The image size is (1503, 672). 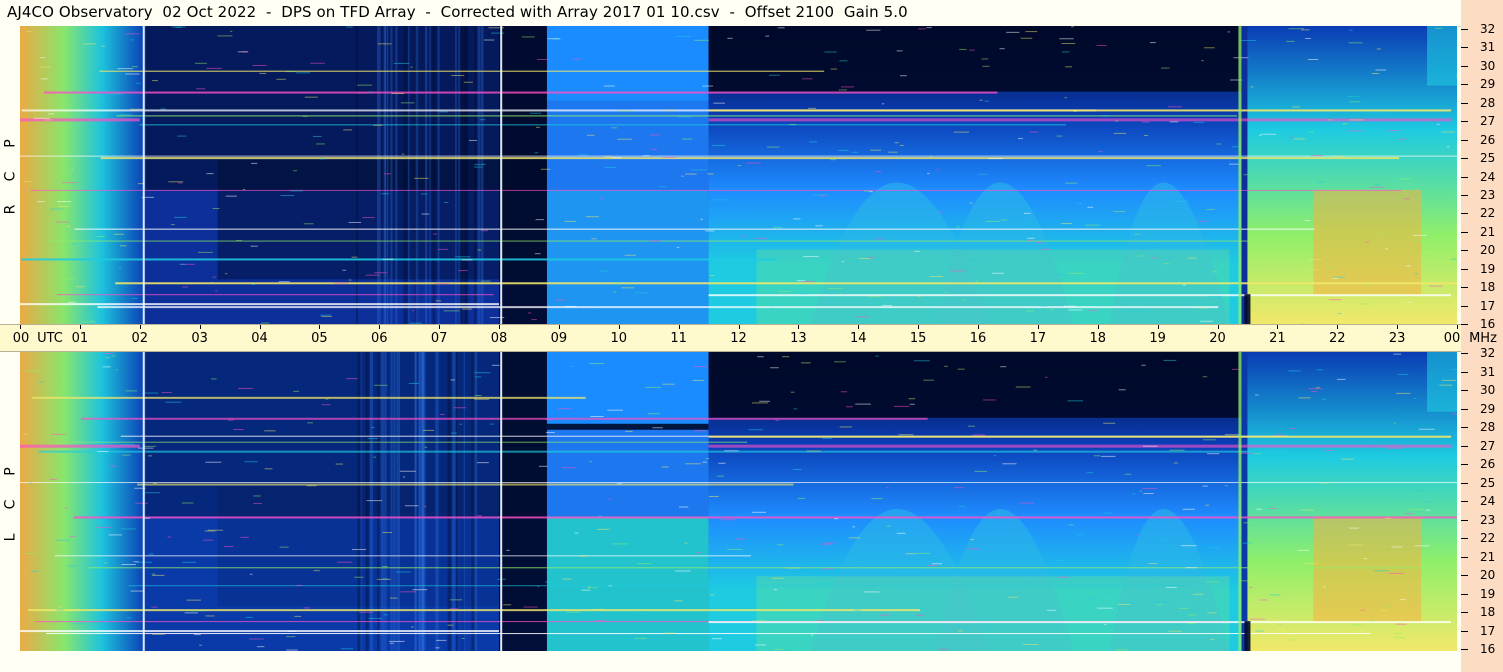 What do you see at coordinates (1337, 338) in the screenshot?
I see `time-tick-label: 22` at bounding box center [1337, 338].